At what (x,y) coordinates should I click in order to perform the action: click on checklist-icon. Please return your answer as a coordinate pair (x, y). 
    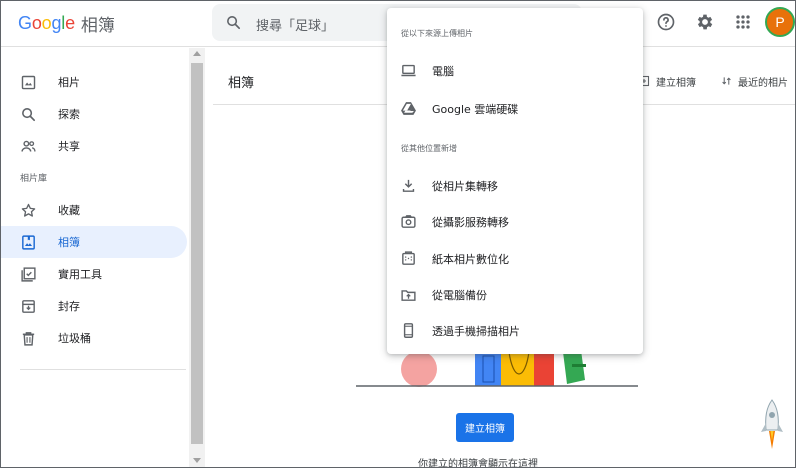
    Looking at the image, I should click on (28, 274).